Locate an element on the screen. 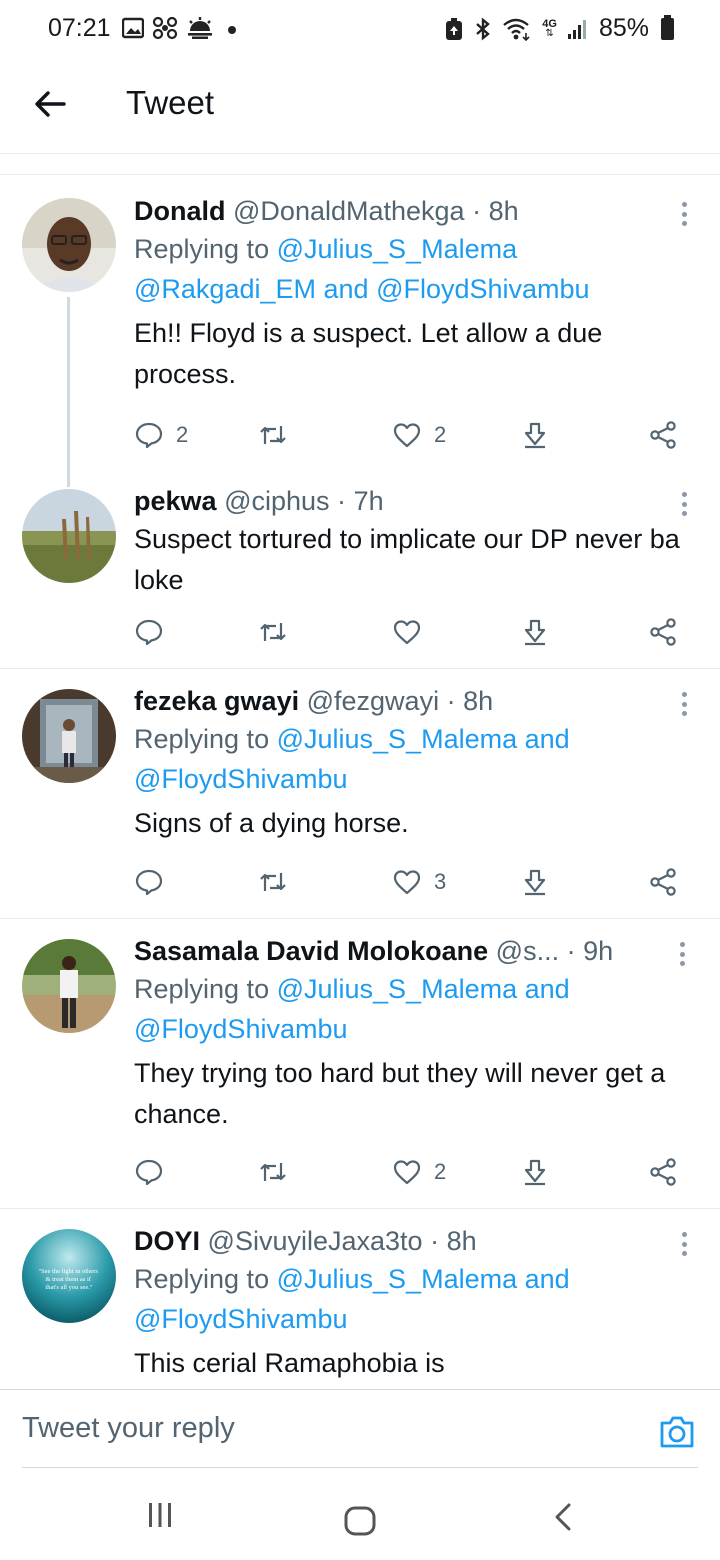  tweet-time: 8h is located at coordinates (461, 1241).